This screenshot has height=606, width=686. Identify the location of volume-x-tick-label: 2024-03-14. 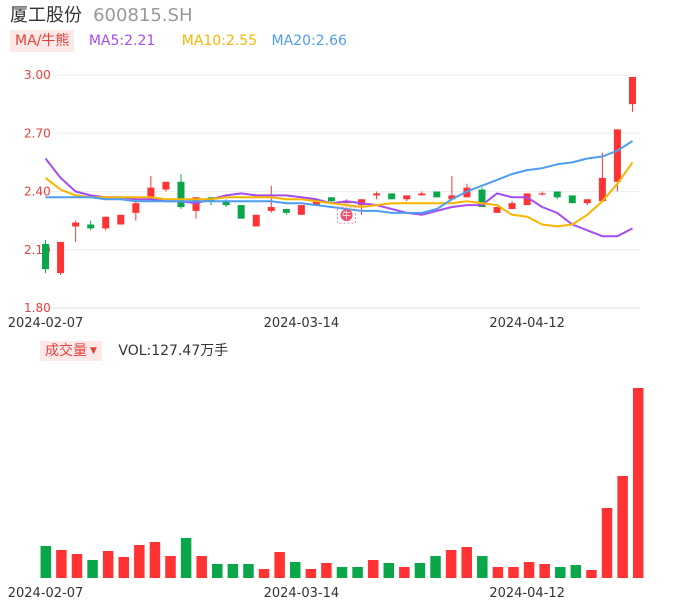
(302, 593).